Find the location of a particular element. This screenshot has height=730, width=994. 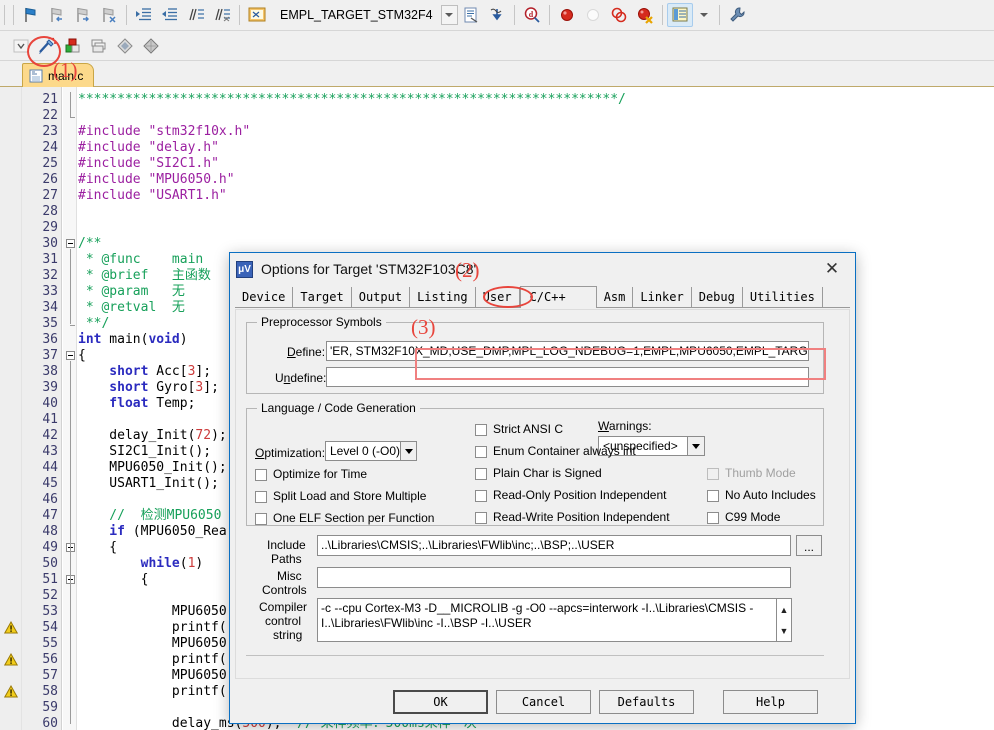

code-line: // 检测MPU6050 is located at coordinates (149, 516).